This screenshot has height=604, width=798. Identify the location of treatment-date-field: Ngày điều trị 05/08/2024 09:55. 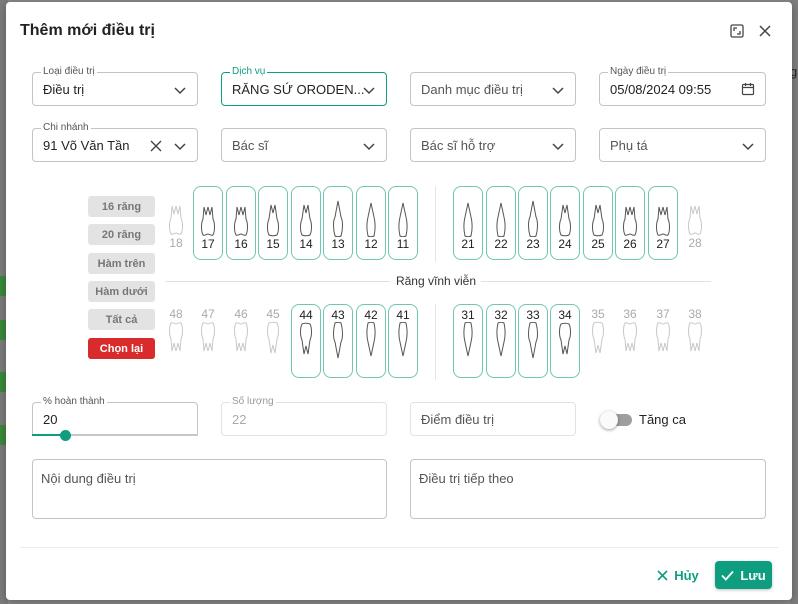
(682, 86).